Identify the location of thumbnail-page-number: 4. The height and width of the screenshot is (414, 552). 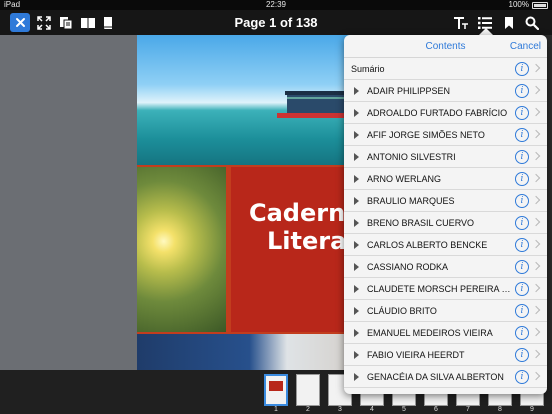
(372, 409).